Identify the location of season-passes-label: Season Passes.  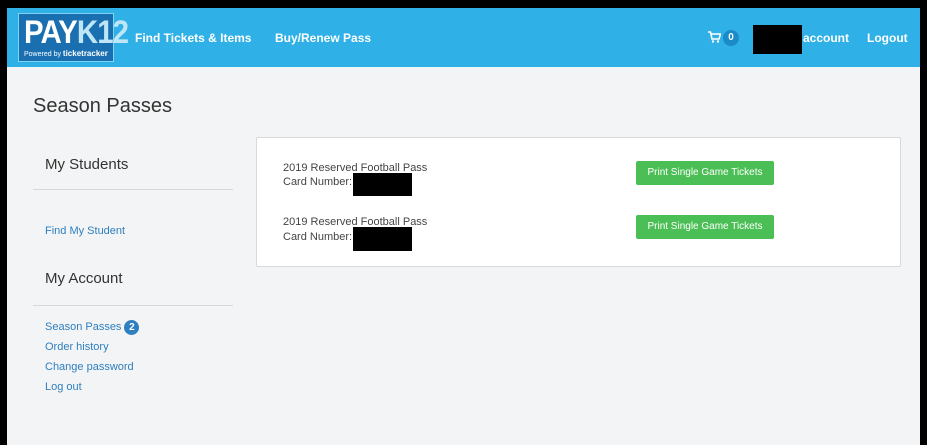
(83, 327).